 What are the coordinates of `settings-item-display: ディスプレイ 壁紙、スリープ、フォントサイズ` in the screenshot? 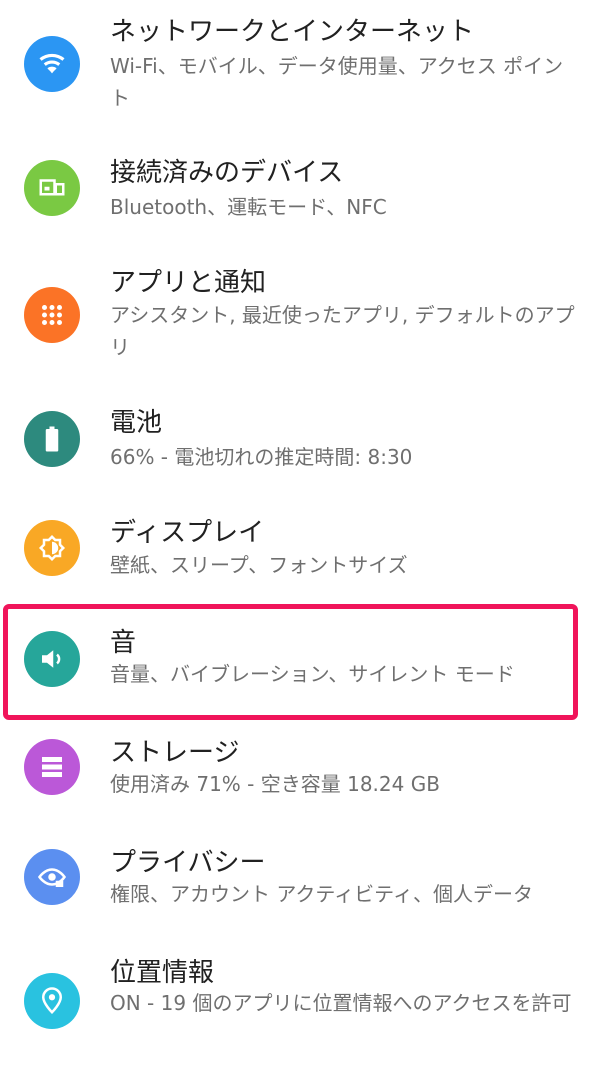 It's located at (300, 565).